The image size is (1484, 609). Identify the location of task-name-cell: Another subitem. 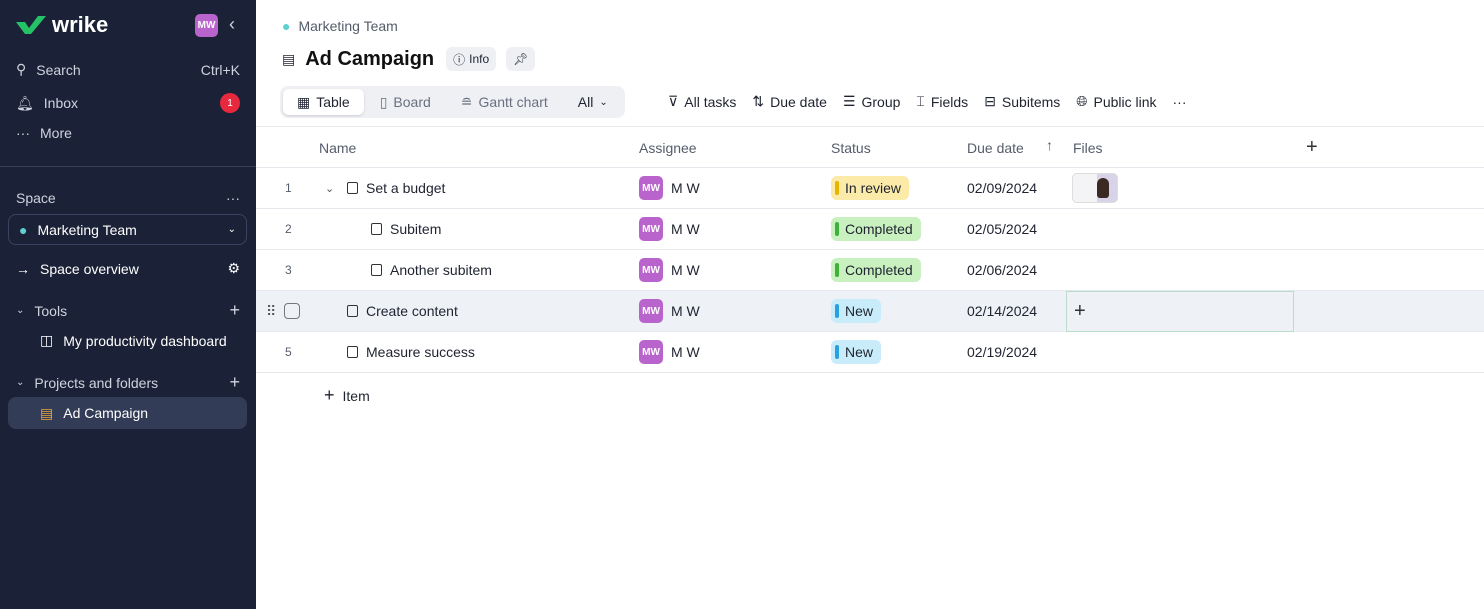
(431, 270).